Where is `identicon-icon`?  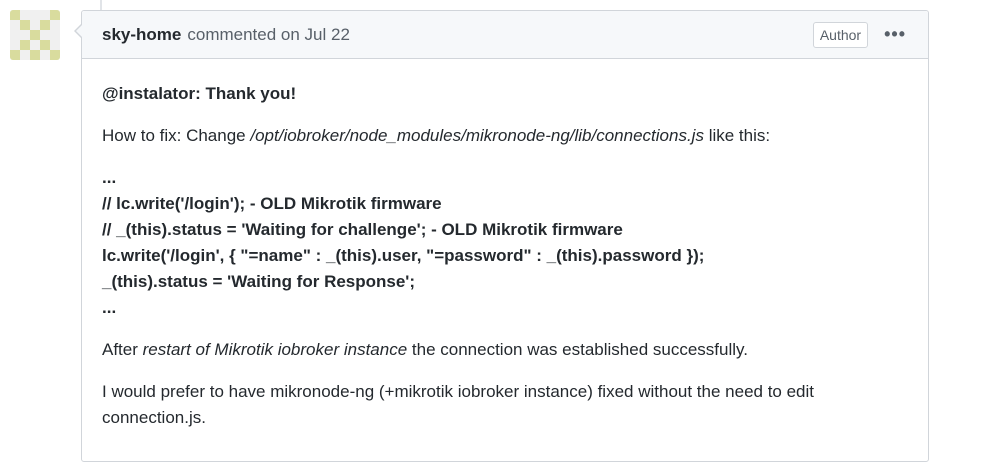
identicon-icon is located at coordinates (35, 35).